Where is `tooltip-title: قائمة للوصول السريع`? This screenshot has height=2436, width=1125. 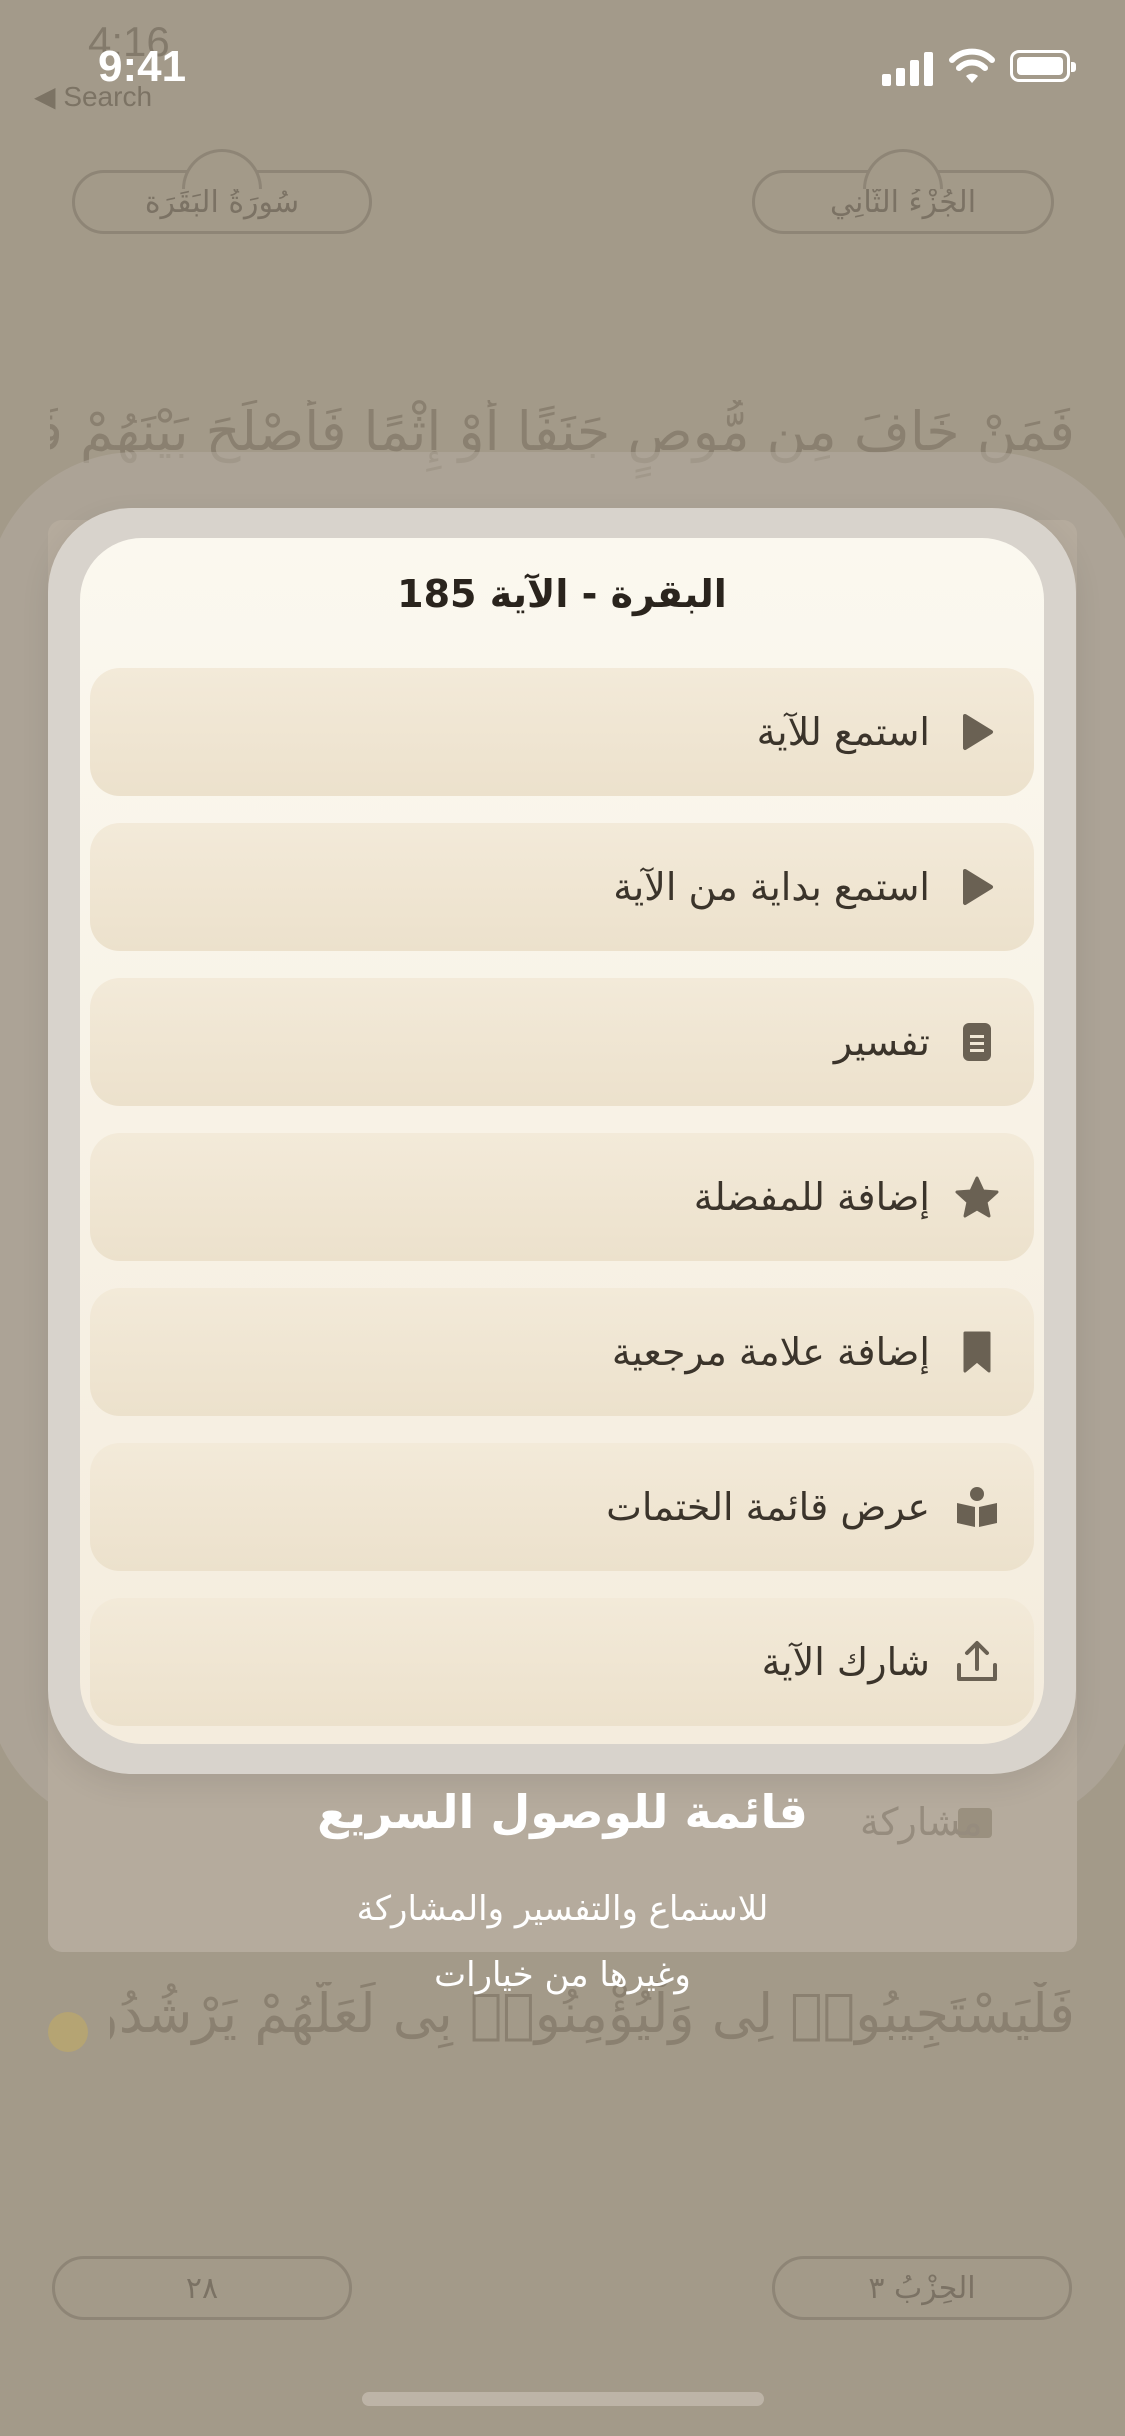
tooltip-title: قائمة للوصول السريع is located at coordinates (562, 1812).